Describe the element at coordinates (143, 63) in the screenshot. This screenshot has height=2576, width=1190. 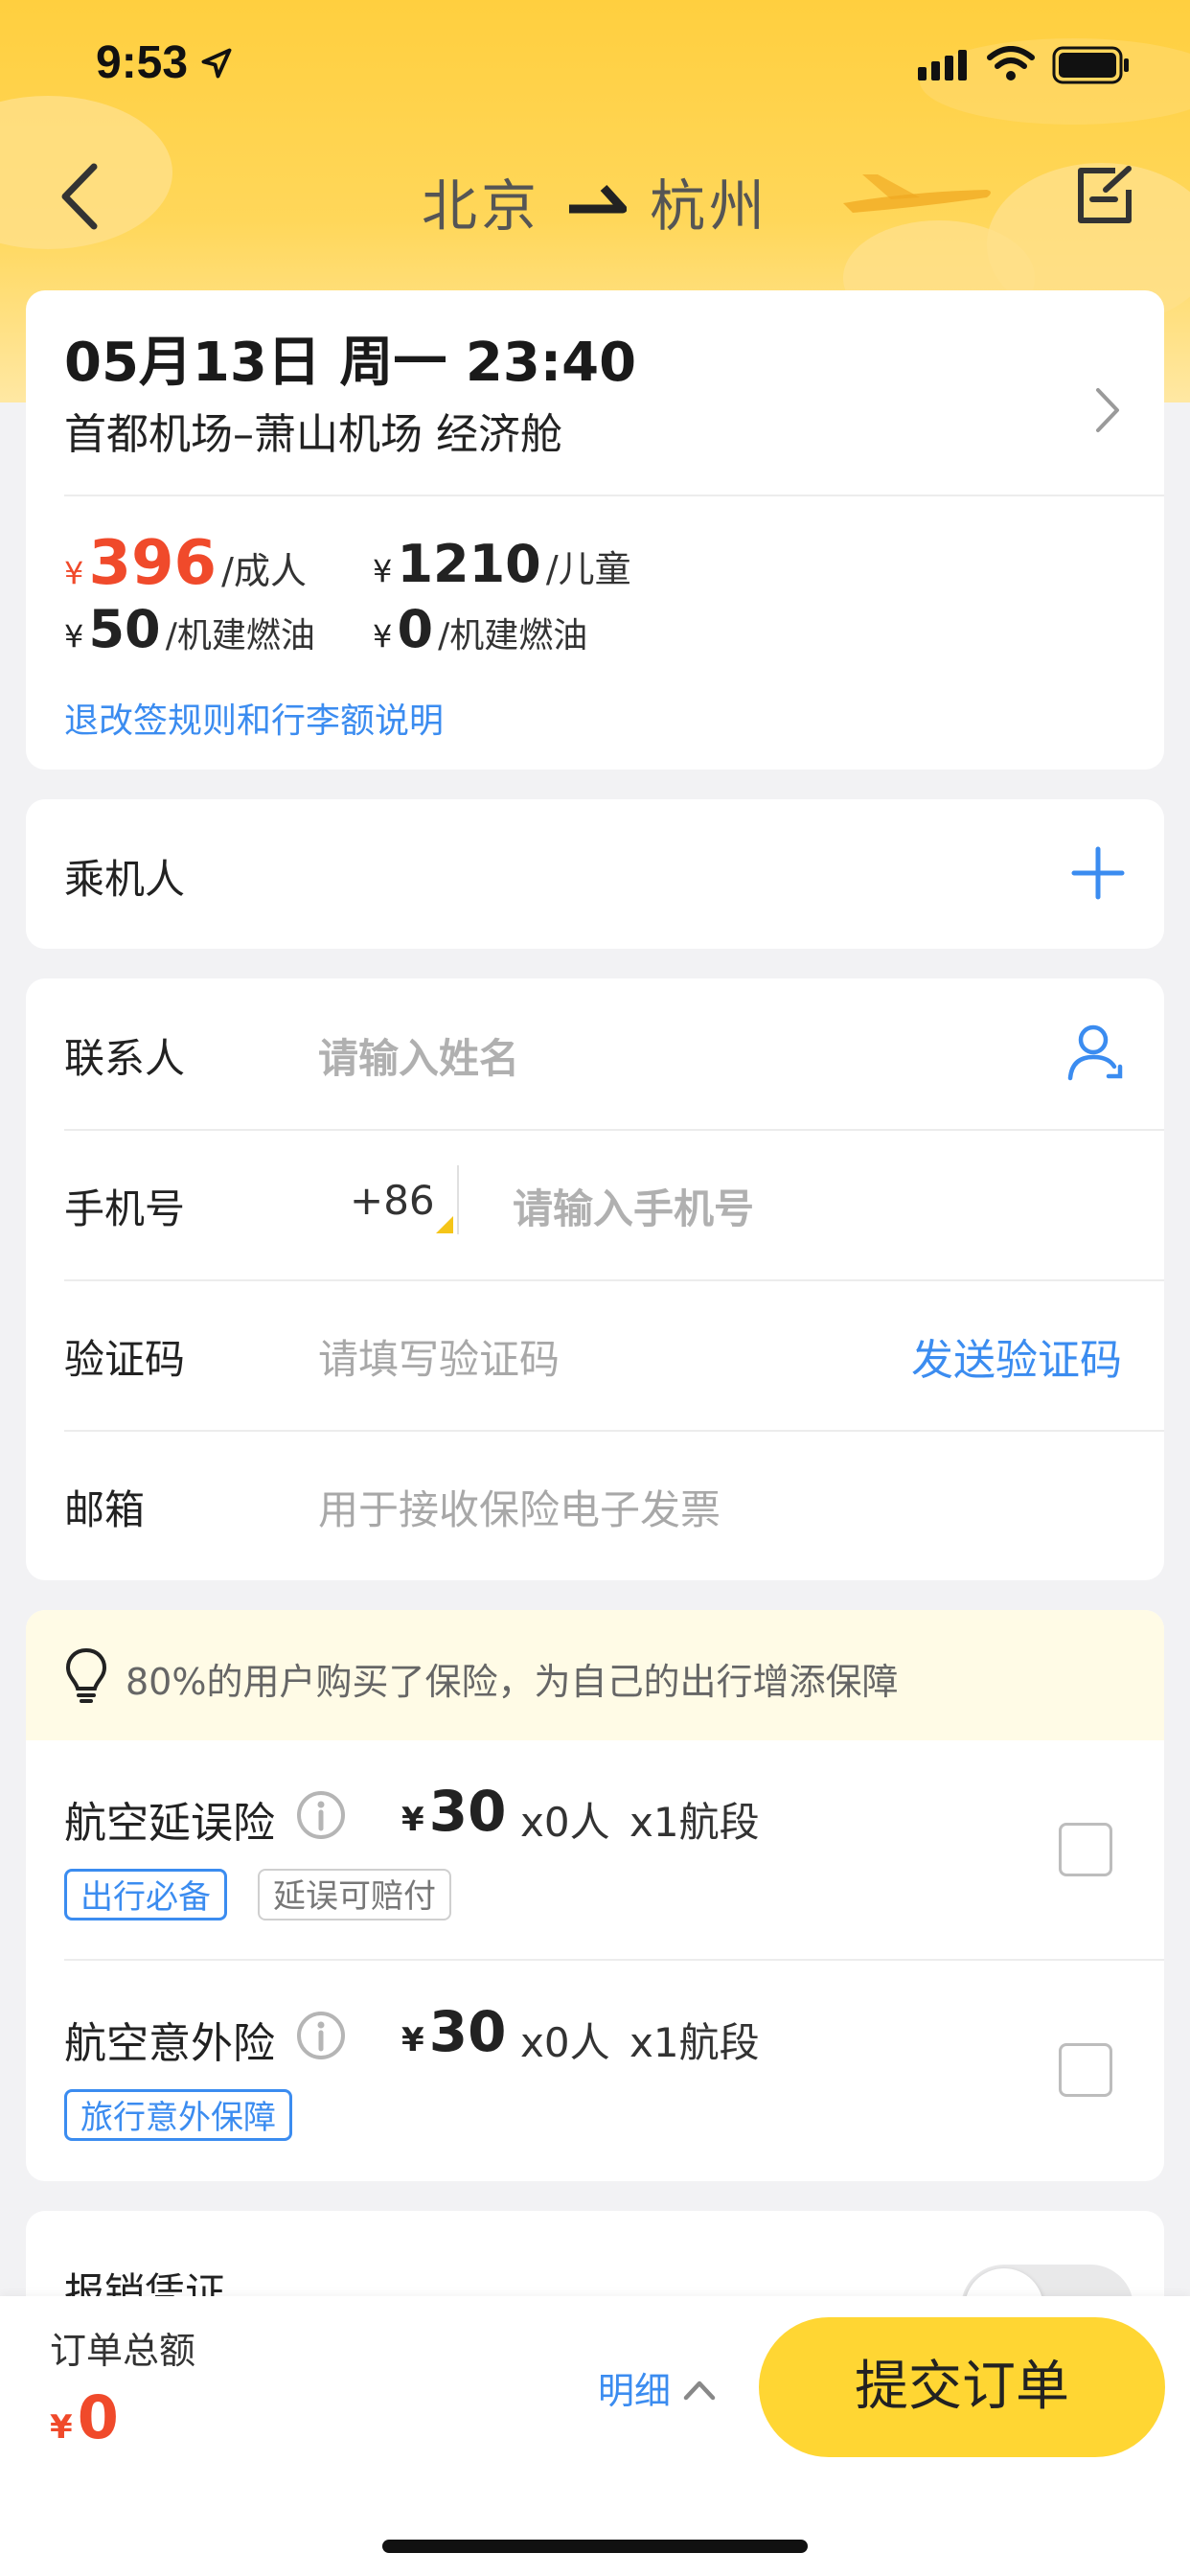
I see `status-time: 9:53` at that location.